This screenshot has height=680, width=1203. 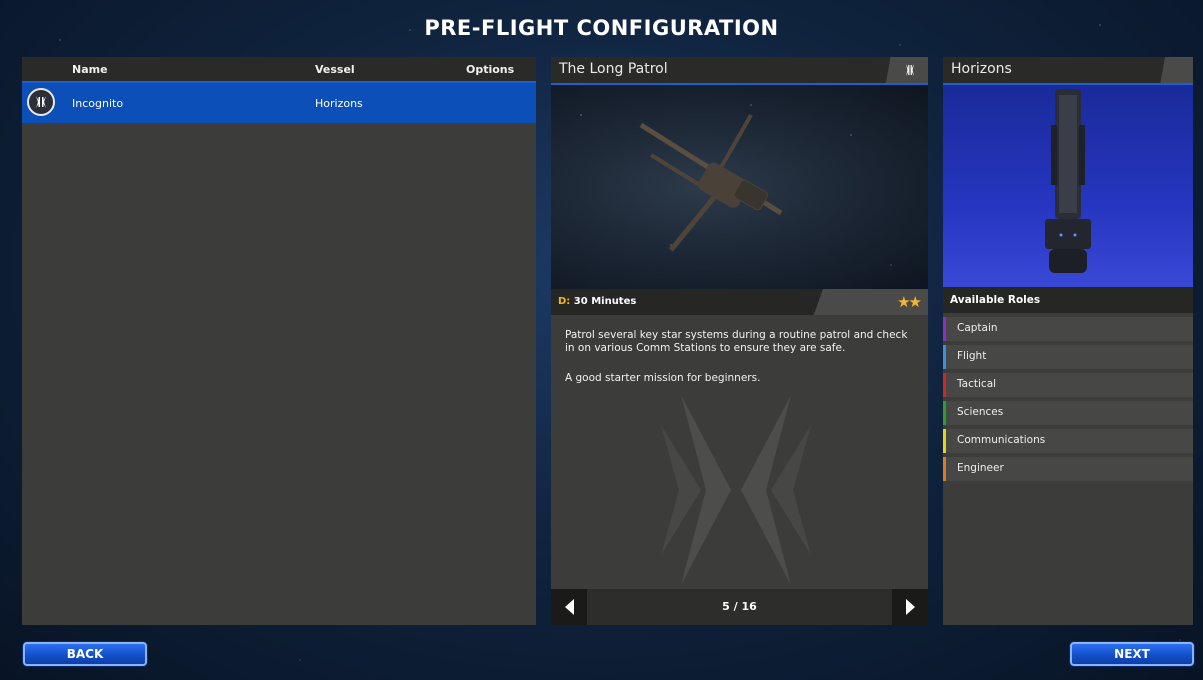 I want to click on page-title: PRE-FLIGHT CONFIGURATION, so click(x=601, y=28).